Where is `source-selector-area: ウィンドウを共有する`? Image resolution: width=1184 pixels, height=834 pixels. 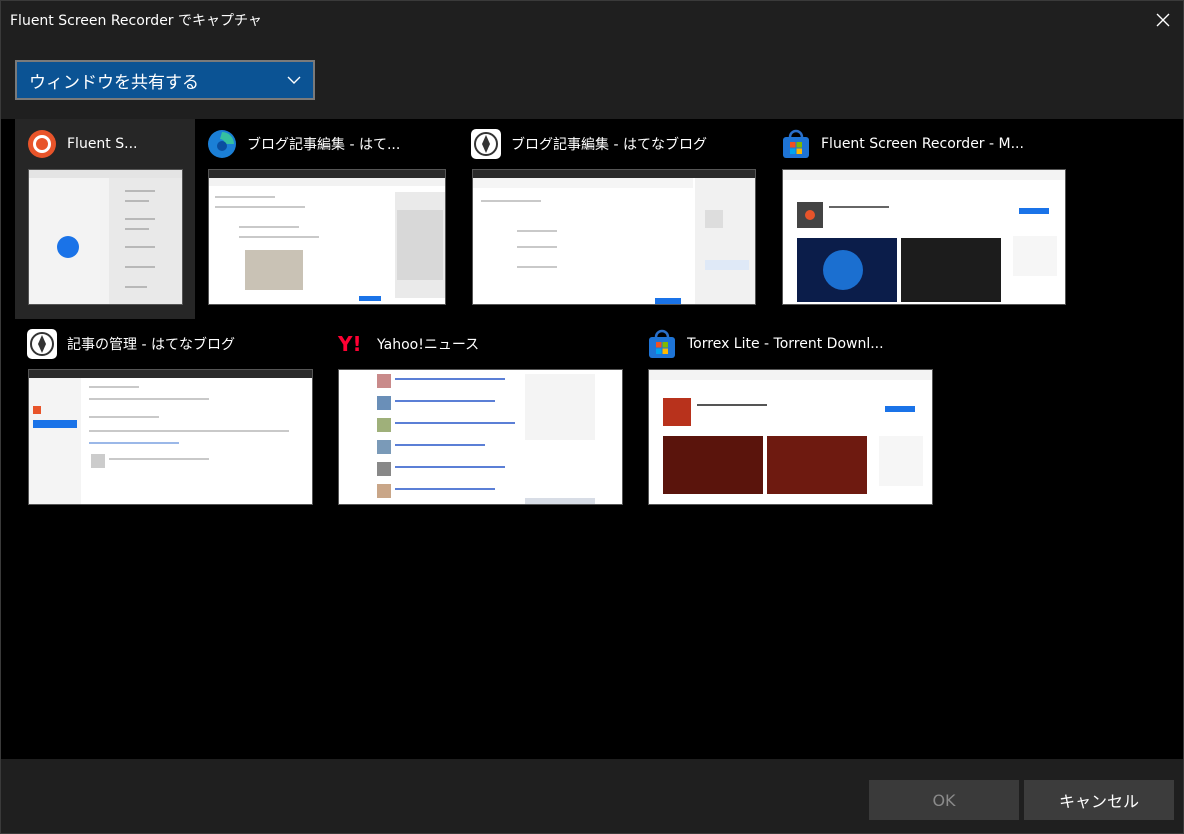 source-selector-area: ウィンドウを共有する is located at coordinates (592, 79).